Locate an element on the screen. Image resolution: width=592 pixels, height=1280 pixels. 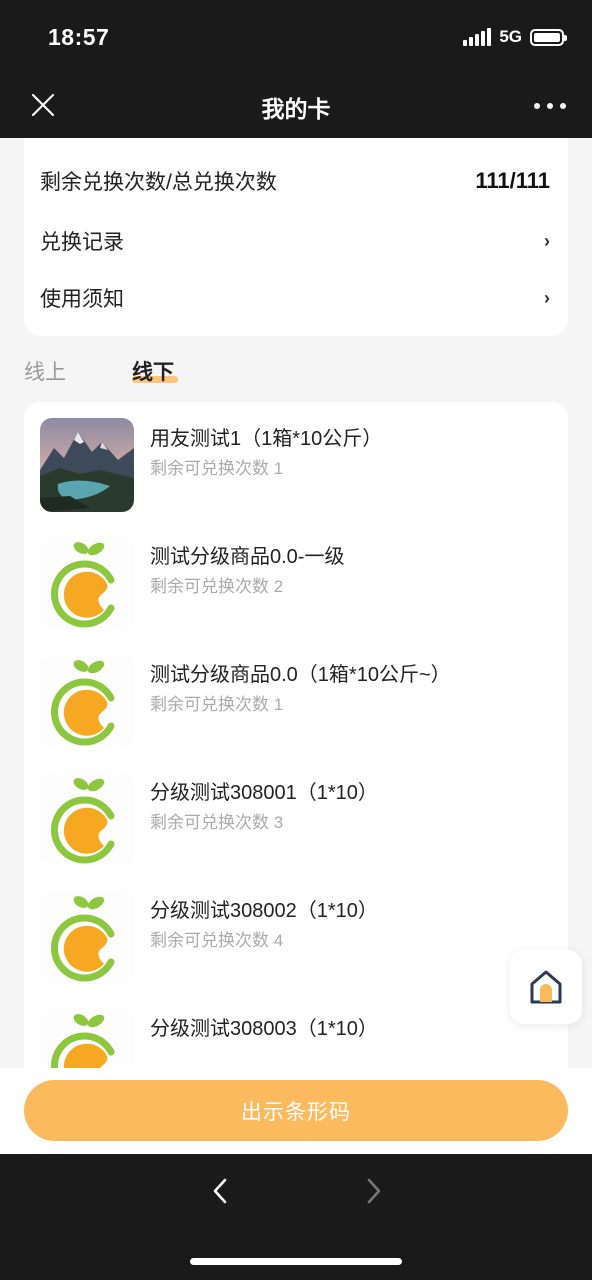
channel-tabs: 线上 线下 is located at coordinates (296, 373).